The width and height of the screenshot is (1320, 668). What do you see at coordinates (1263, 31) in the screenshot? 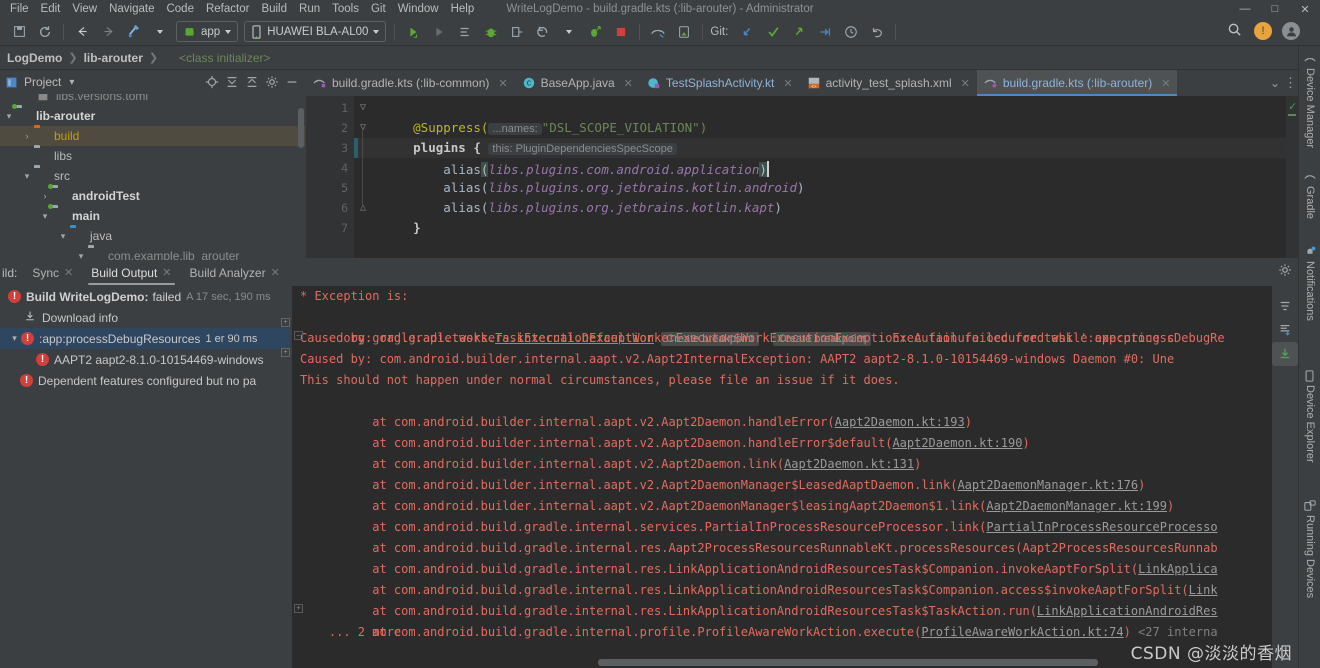
I see `notification-badge: !` at bounding box center [1263, 31].